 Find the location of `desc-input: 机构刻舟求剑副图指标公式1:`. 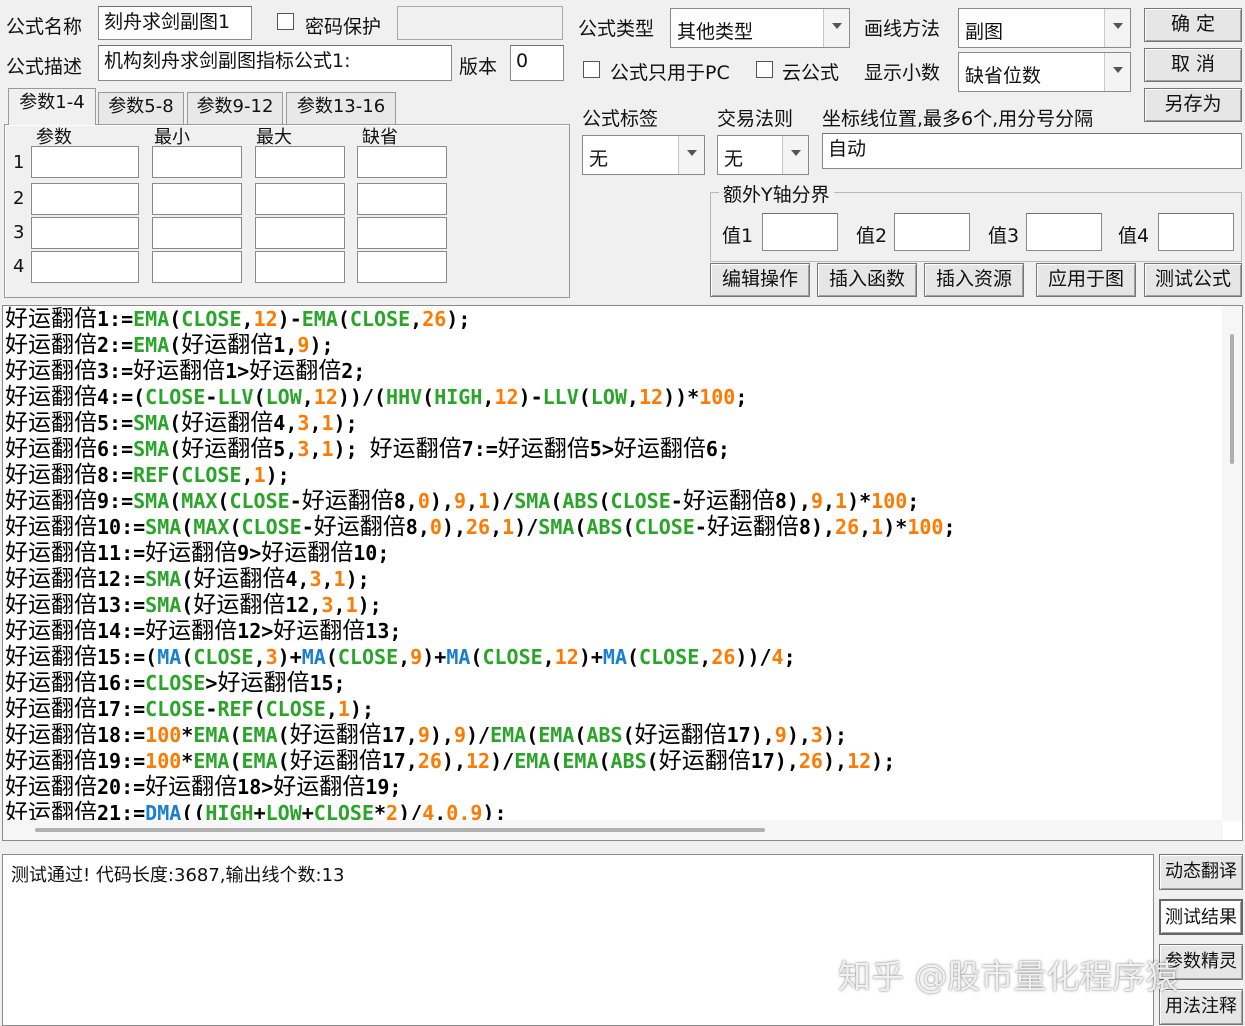

desc-input: 机构刻舟求剑副图指标公式1: is located at coordinates (275, 63).